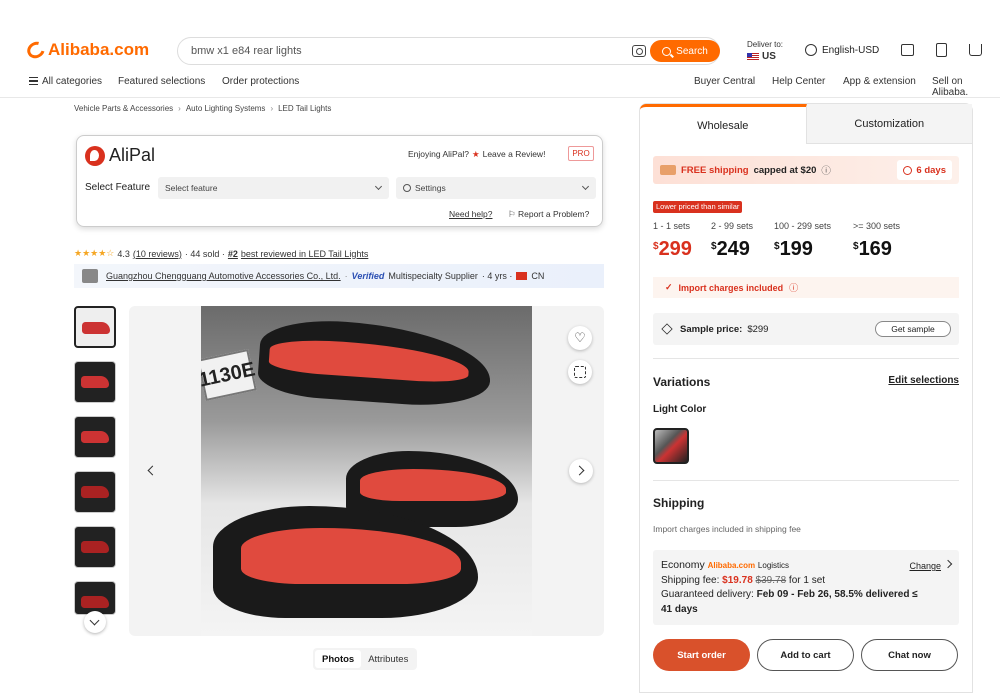 This screenshot has width=1000, height=693. What do you see at coordinates (388, 659) in the screenshot?
I see `tab-attributes: Attributes` at bounding box center [388, 659].